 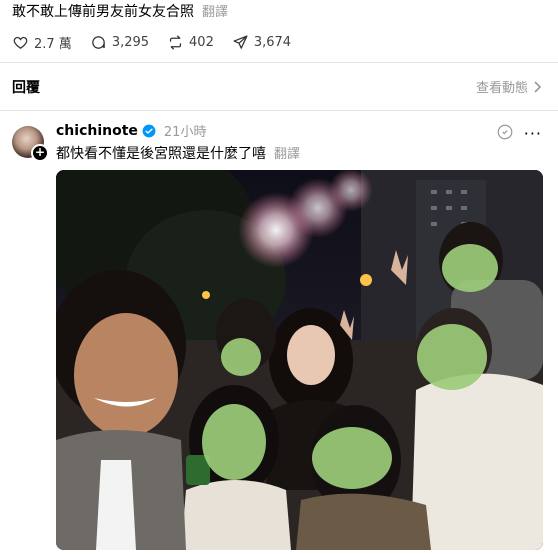 I want to click on repost-count: 402, so click(x=201, y=42).